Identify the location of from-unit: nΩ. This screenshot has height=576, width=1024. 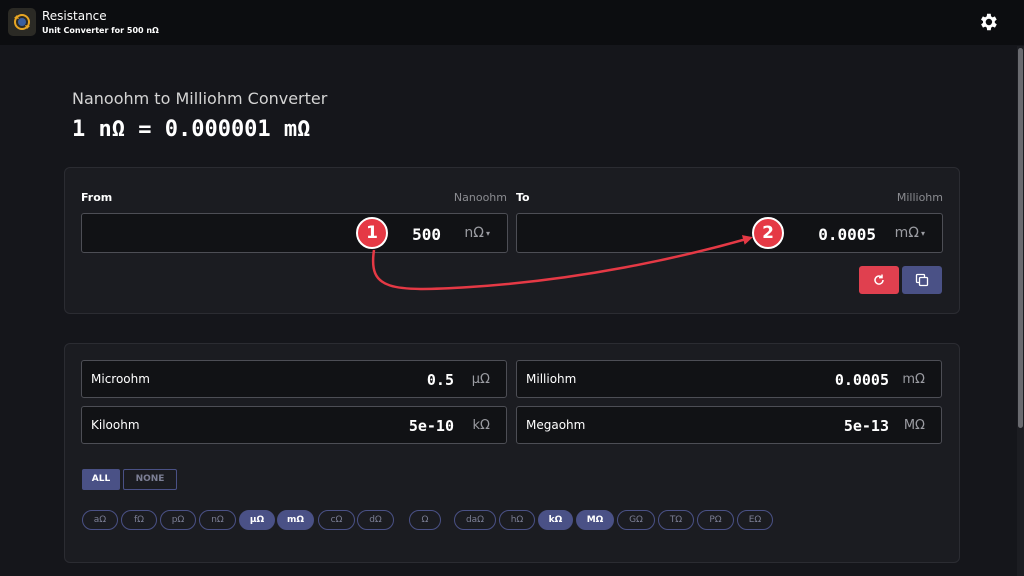
(474, 233).